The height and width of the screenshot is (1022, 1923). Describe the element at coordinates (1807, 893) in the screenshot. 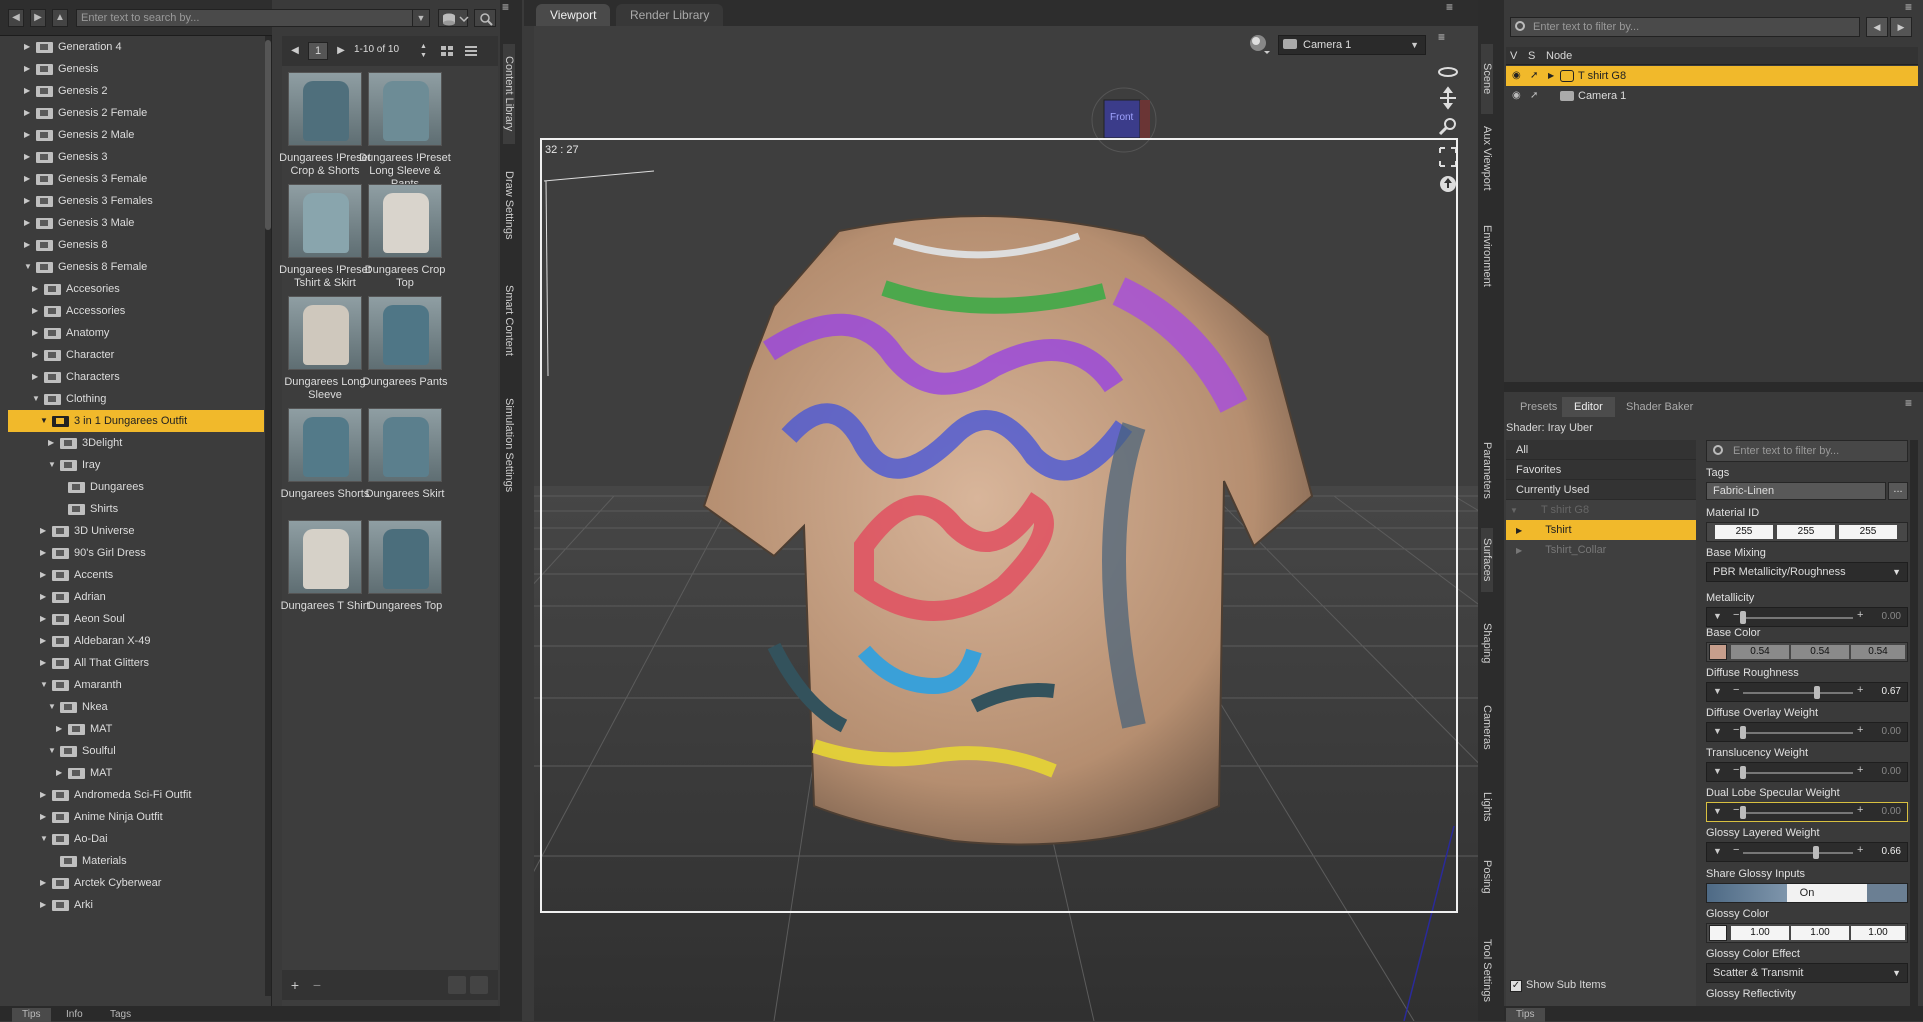

I see `share-glossy-toggle: On` at that location.